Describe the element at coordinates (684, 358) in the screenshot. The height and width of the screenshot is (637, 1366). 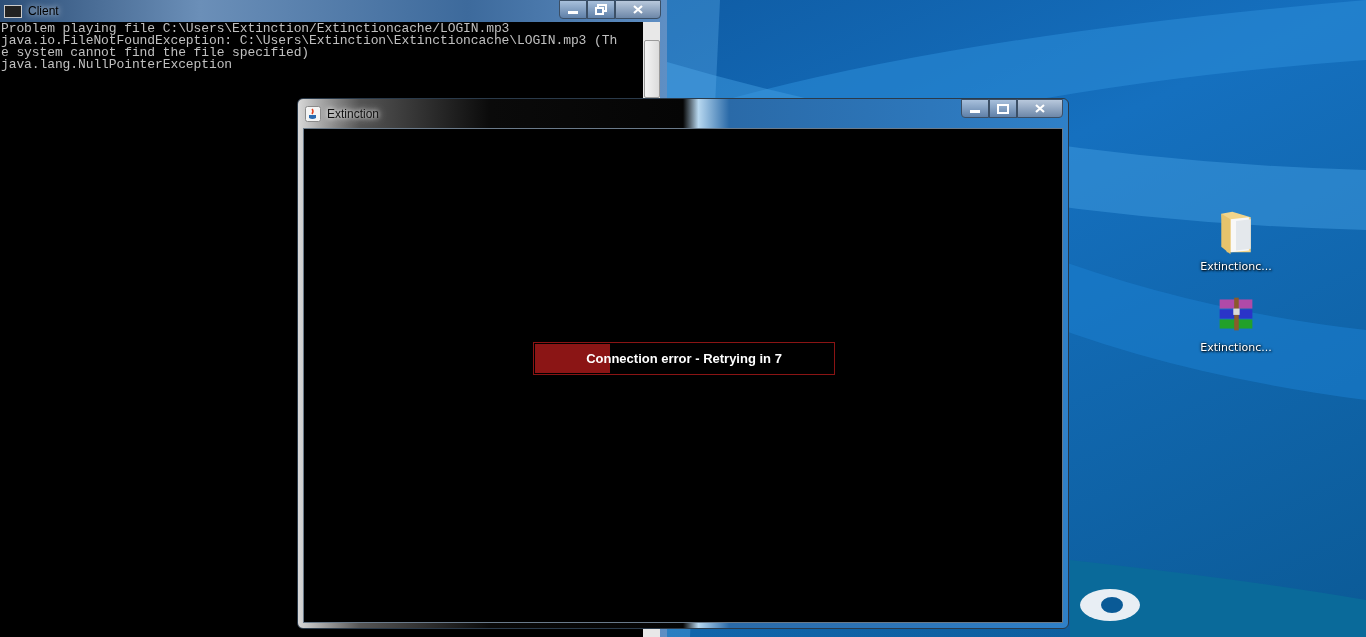
I see `status-text: Connection error - Retrying in 7` at that location.